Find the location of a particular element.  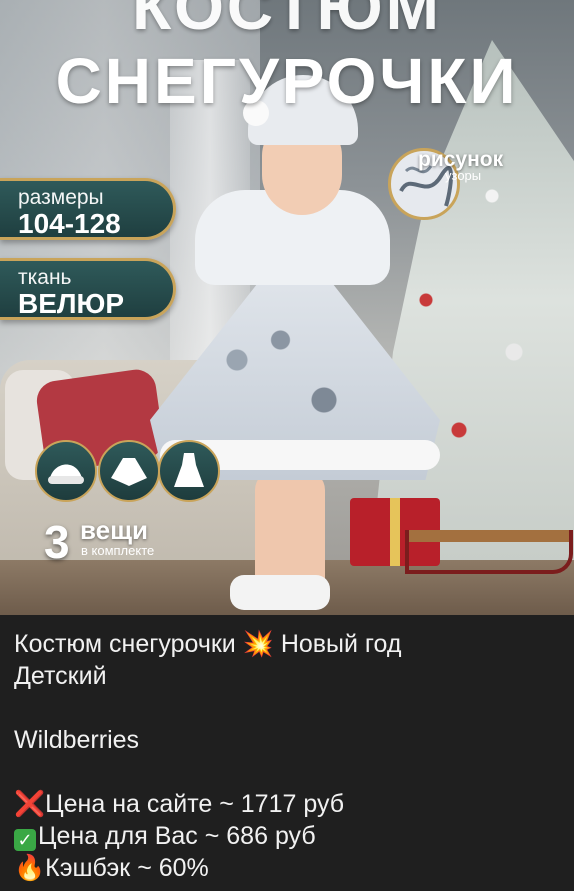

caption-subtitle: Детский is located at coordinates (60, 676).